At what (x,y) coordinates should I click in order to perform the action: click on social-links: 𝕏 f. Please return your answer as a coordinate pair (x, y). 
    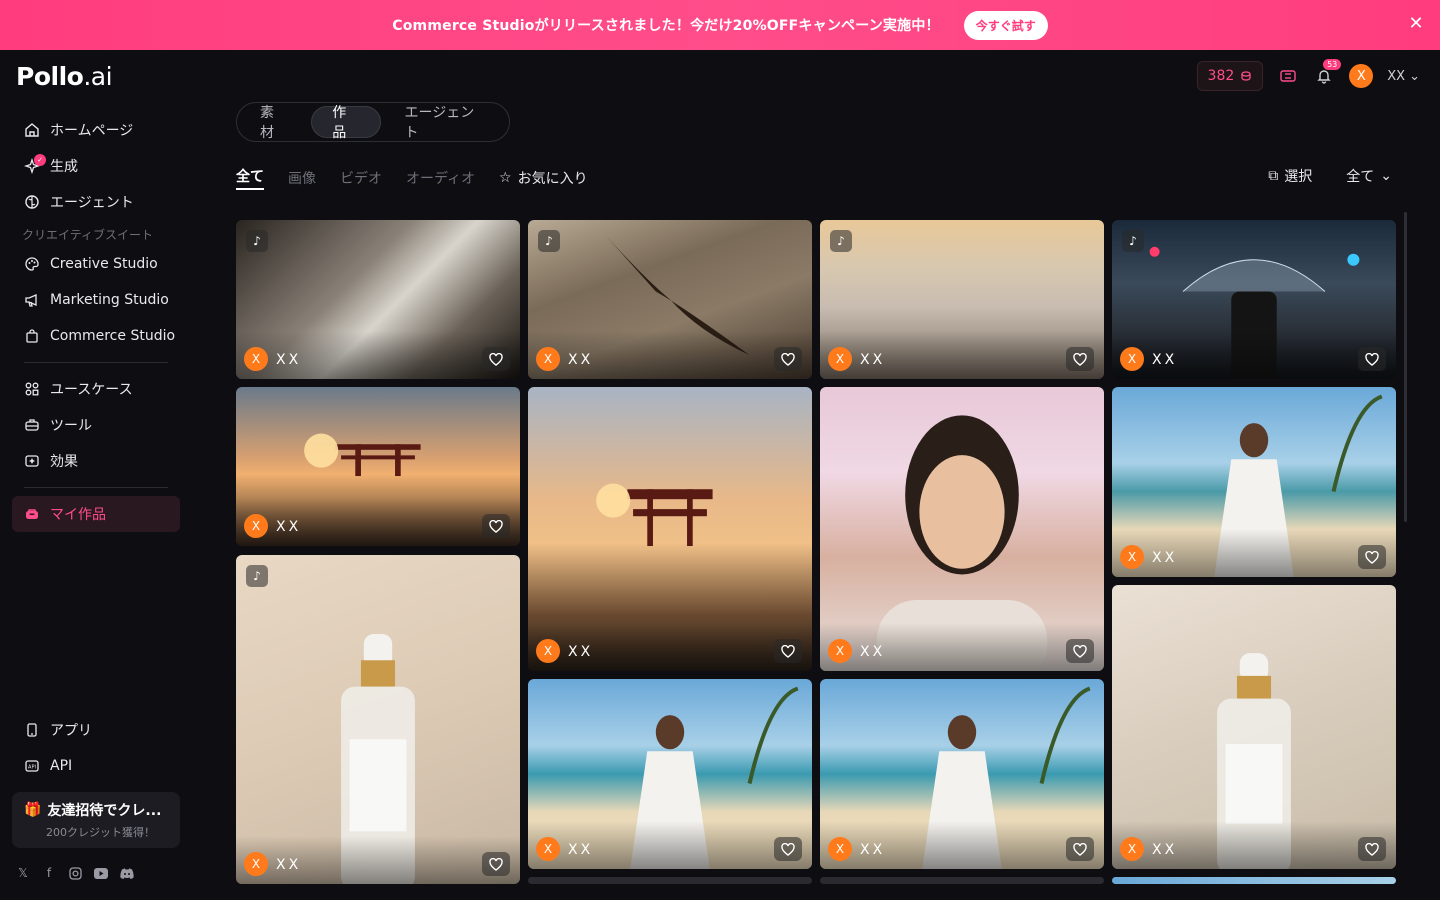
    Looking at the image, I should click on (75, 873).